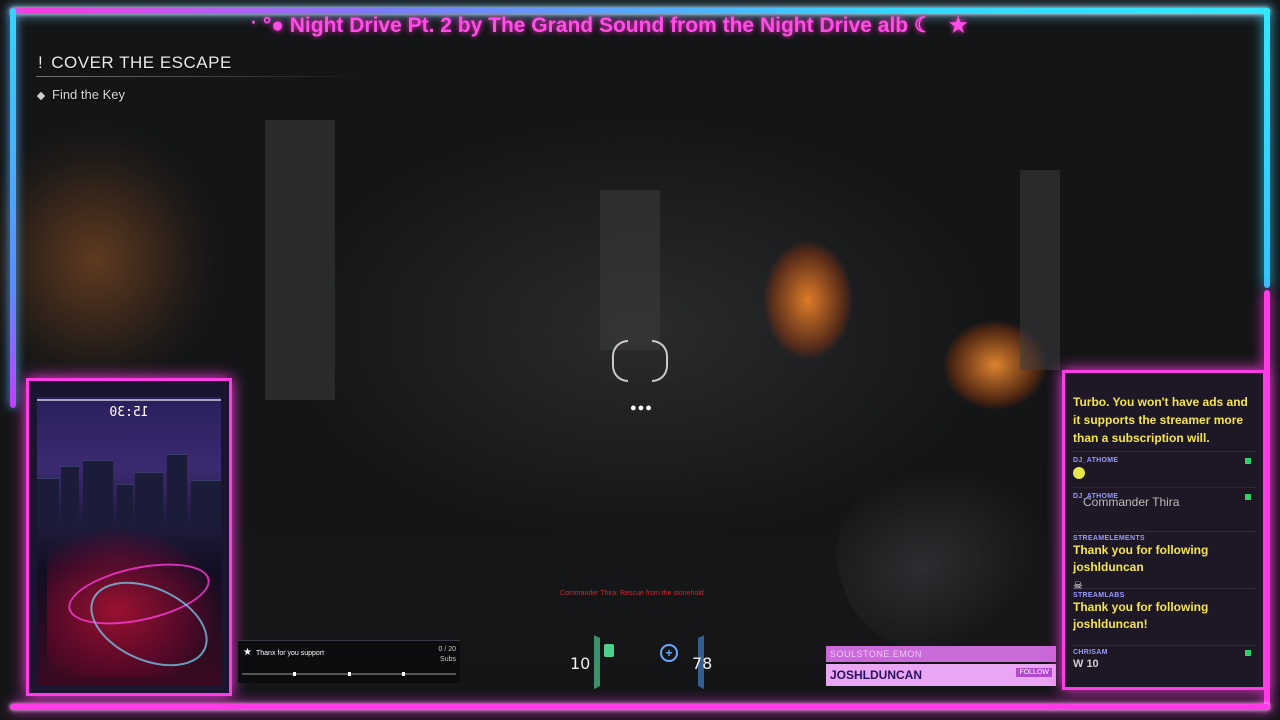 This screenshot has width=1280, height=720. What do you see at coordinates (448, 659) in the screenshot?
I see `sub-goal-unit: Subs` at bounding box center [448, 659].